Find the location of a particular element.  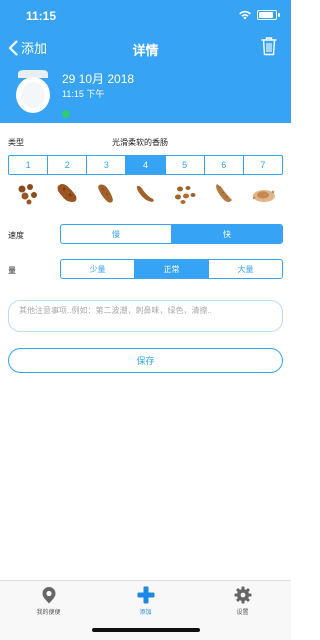

plus-icon is located at coordinates (145, 595).